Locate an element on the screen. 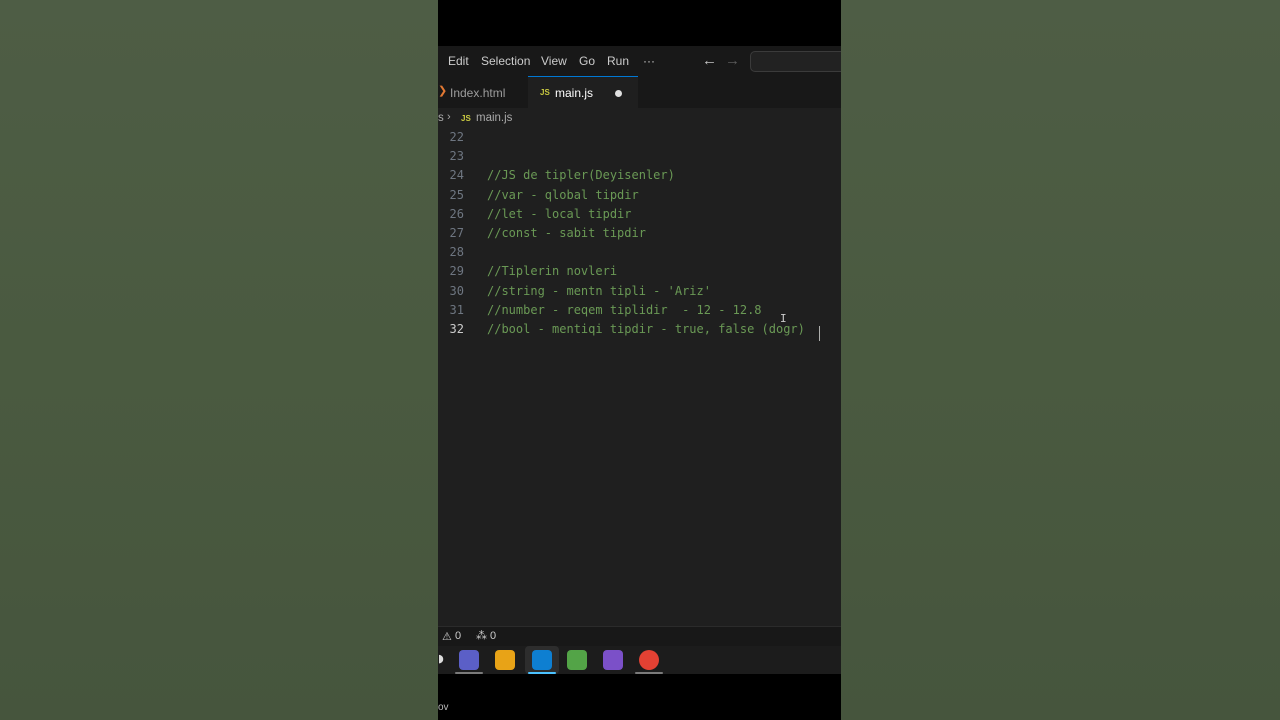  taskbar-chrome-icon is located at coordinates (649, 660).